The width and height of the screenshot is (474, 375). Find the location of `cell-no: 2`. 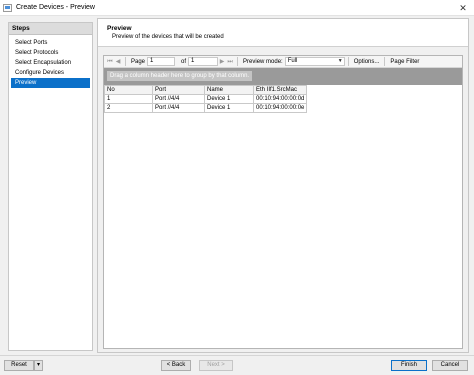

cell-no: 2 is located at coordinates (128, 108).